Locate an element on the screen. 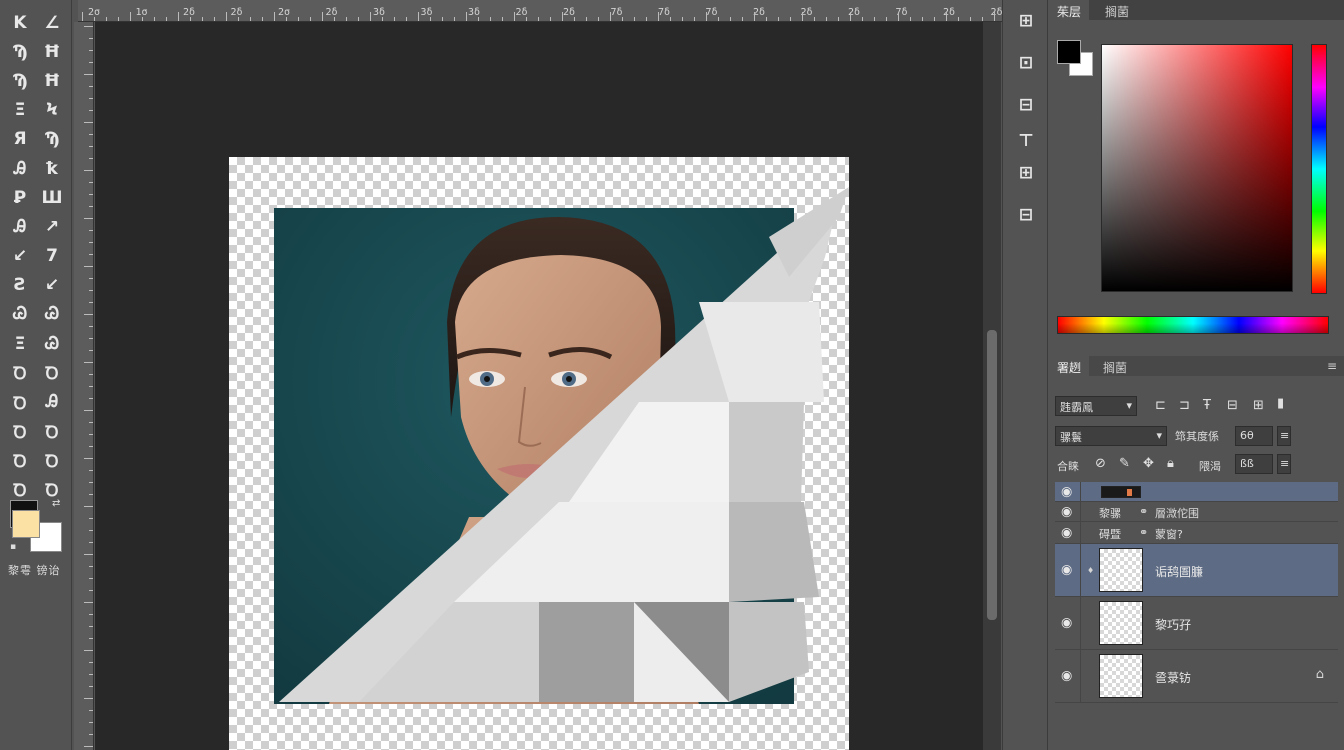 The width and height of the screenshot is (1344, 750). panel-strip-3-icon: ⊤ is located at coordinates (1026, 141).